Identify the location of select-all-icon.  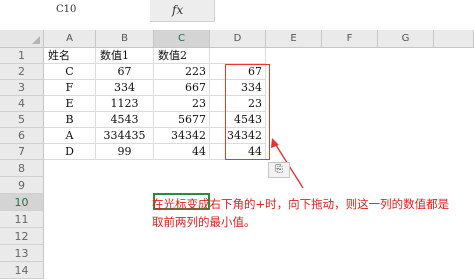
(36, 40).